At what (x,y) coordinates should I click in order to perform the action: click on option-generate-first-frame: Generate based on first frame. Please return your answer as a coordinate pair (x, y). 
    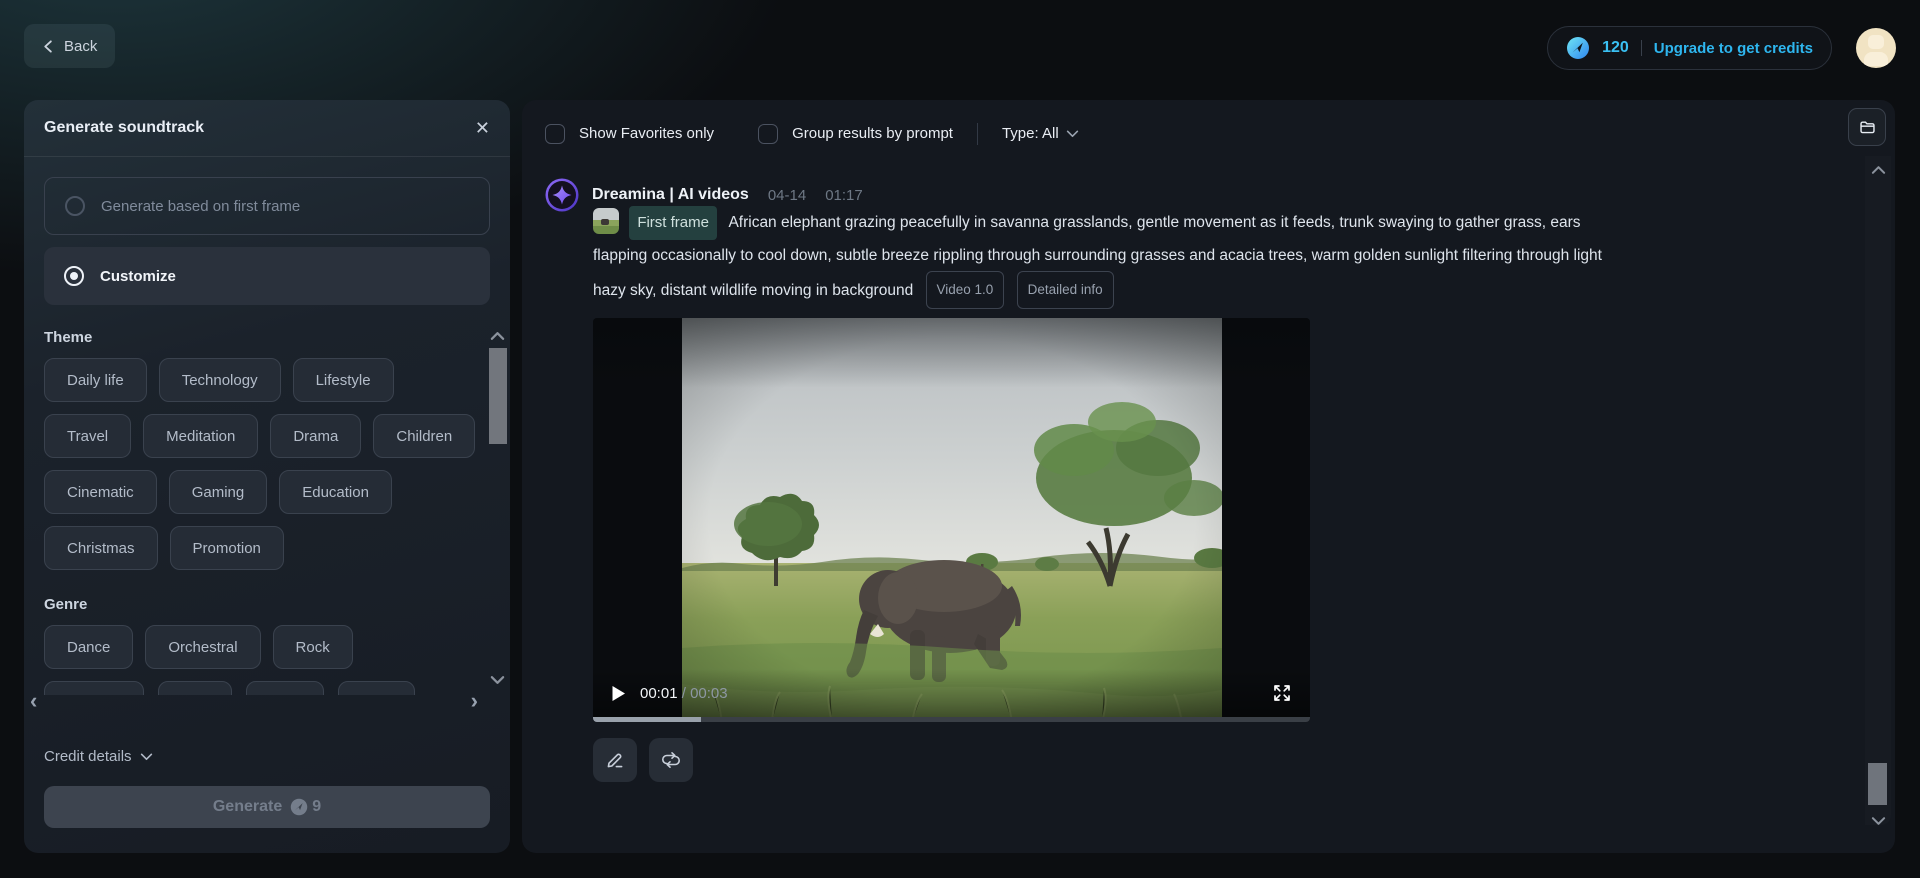
    Looking at the image, I should click on (267, 206).